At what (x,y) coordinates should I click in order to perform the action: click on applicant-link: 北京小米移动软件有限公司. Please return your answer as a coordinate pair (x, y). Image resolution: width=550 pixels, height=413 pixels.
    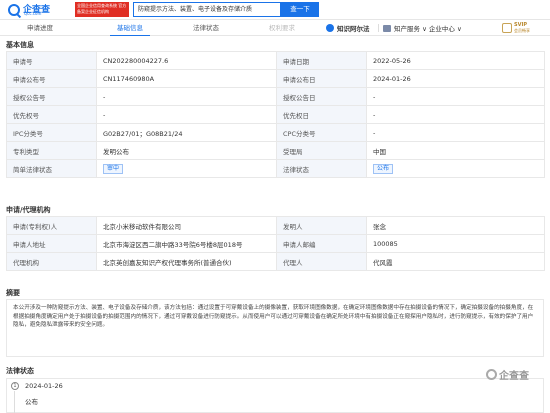
    Looking at the image, I should click on (186, 225).